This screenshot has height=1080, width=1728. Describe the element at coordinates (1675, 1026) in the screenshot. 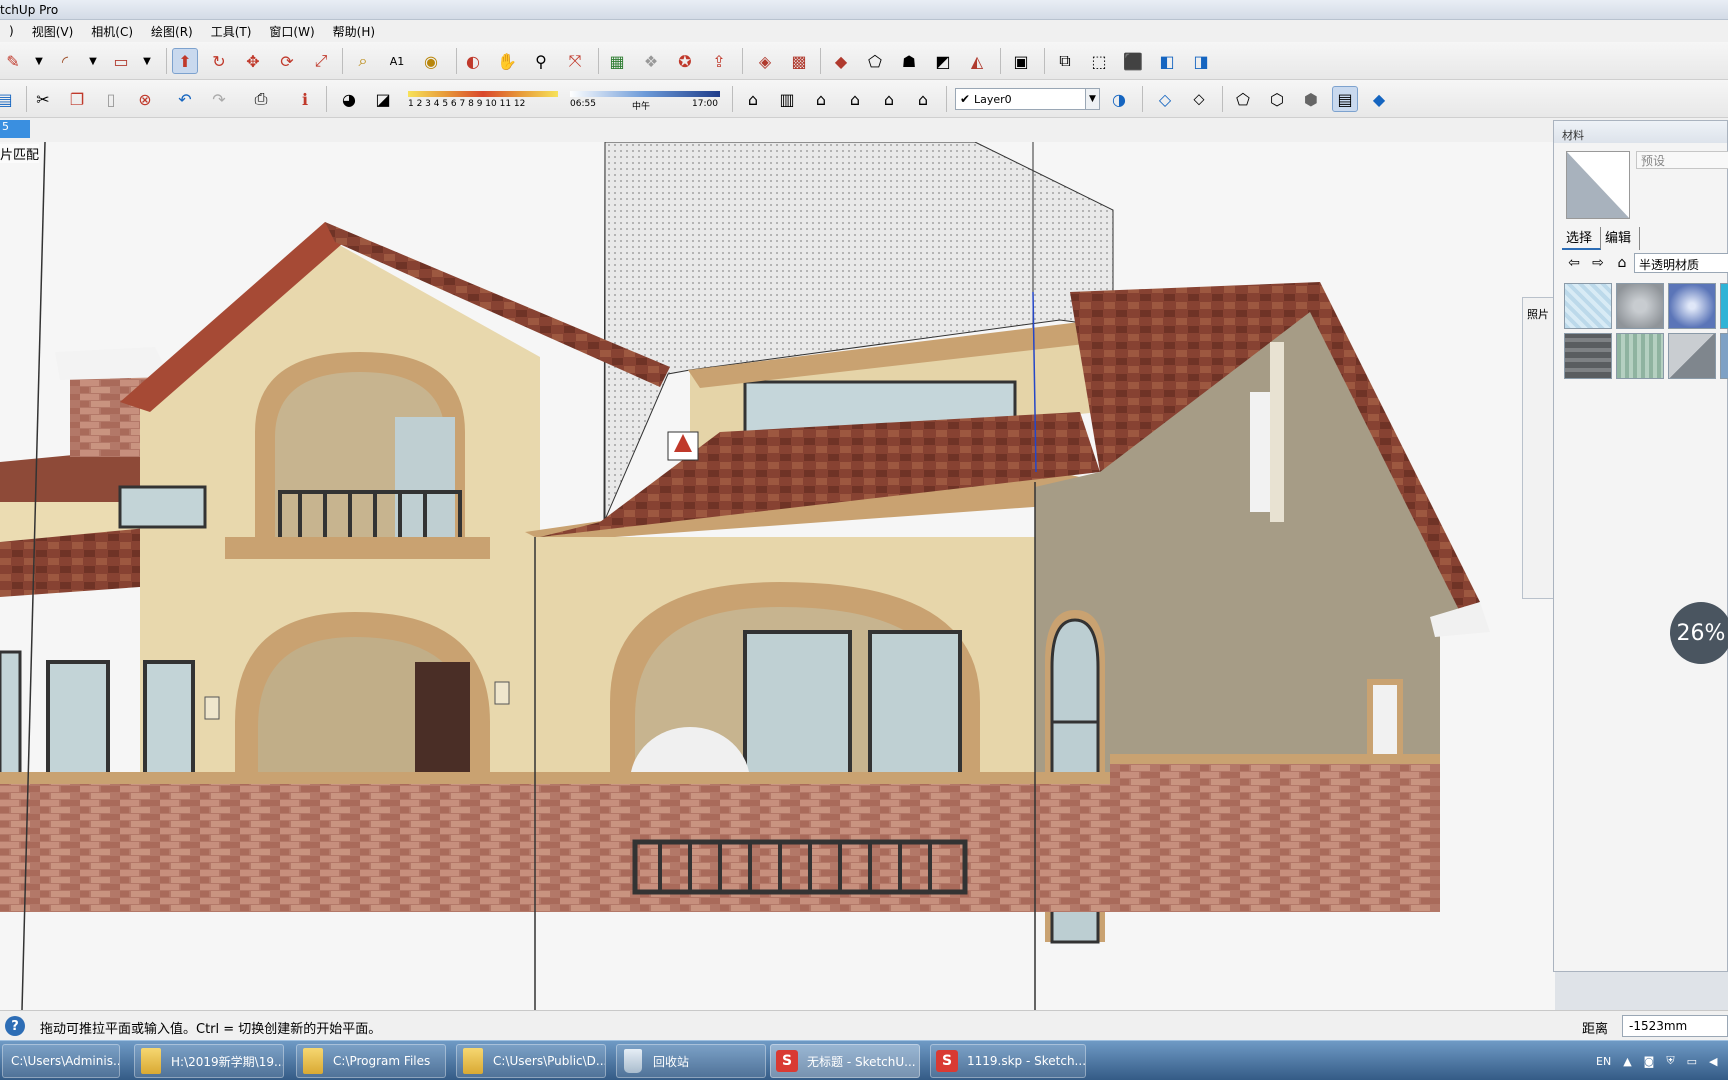

I see `measurement-input: -1523mm` at that location.